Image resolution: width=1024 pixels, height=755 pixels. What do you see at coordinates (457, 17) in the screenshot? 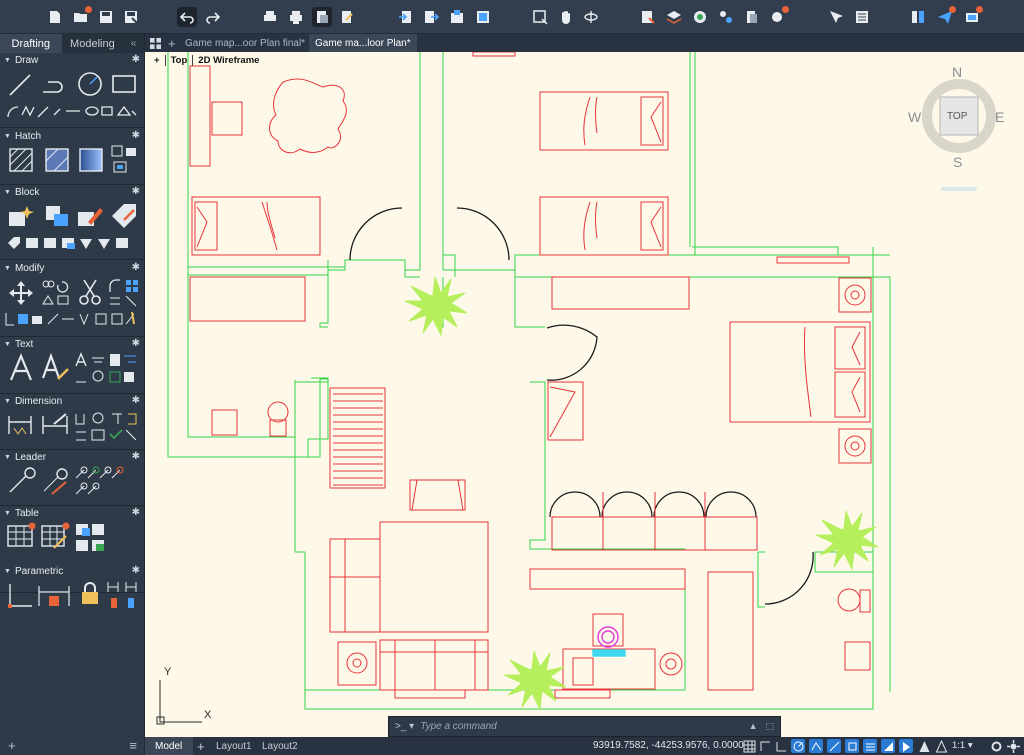
I see `attach-icon` at bounding box center [457, 17].